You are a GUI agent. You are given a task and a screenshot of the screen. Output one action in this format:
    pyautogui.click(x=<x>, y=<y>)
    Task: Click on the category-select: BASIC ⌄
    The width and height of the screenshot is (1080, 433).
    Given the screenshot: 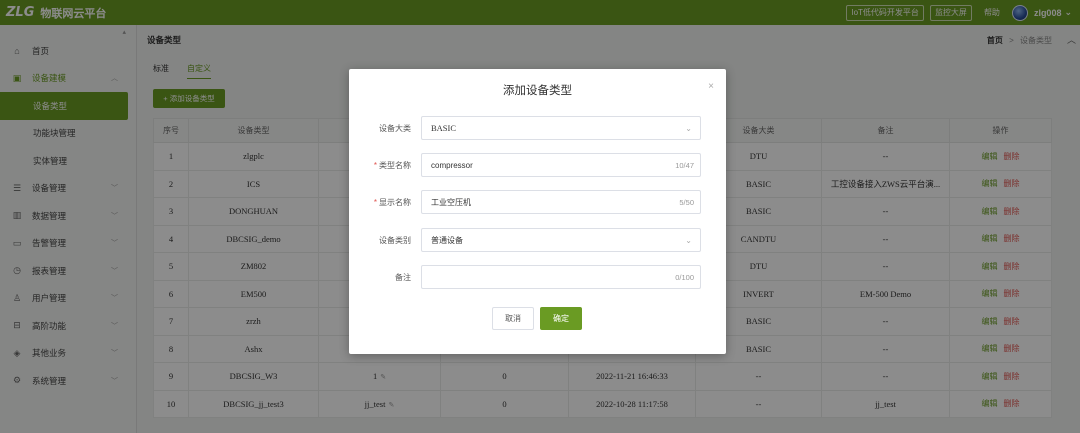 What is the action you would take?
    pyautogui.click(x=561, y=128)
    